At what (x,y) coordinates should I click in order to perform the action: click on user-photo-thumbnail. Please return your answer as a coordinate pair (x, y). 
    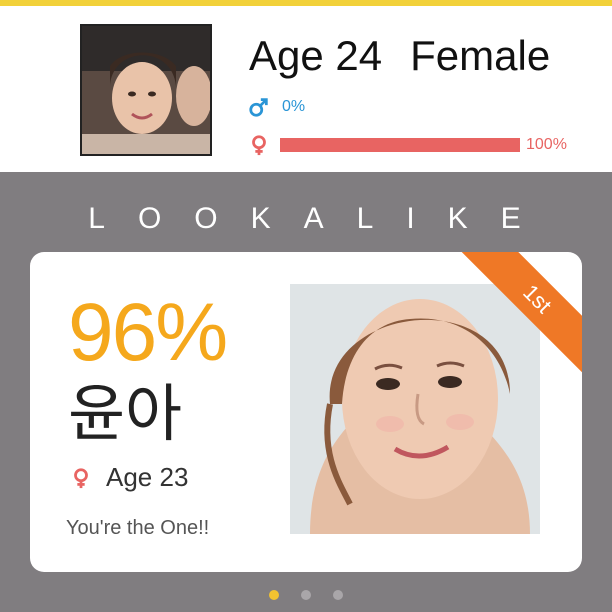
    Looking at the image, I should click on (146, 90).